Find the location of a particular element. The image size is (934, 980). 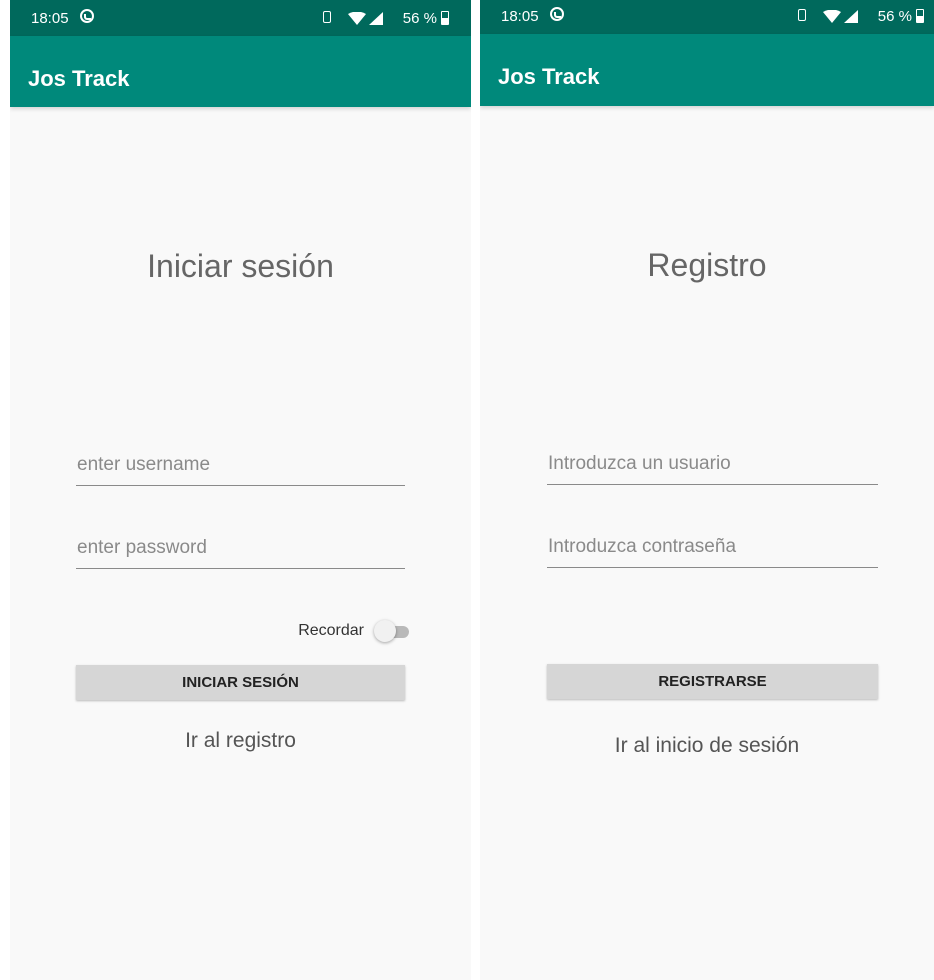

register-button: REGISTRARSE is located at coordinates (712, 681).